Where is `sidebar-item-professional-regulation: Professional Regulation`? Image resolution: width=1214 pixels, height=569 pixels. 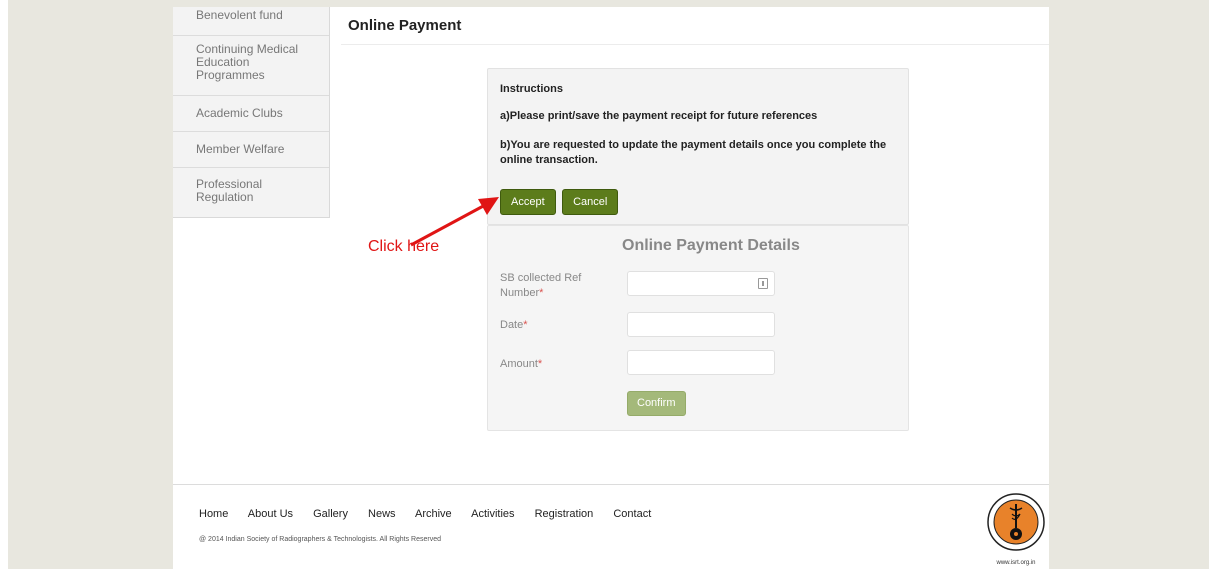
sidebar-item-professional-regulation: Professional Regulation is located at coordinates (251, 192).